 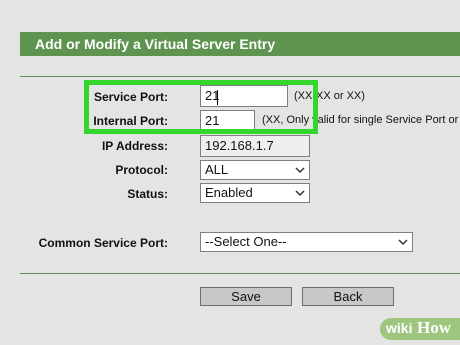 I want to click on ip-address-input: 192.168.1.7, so click(x=255, y=146).